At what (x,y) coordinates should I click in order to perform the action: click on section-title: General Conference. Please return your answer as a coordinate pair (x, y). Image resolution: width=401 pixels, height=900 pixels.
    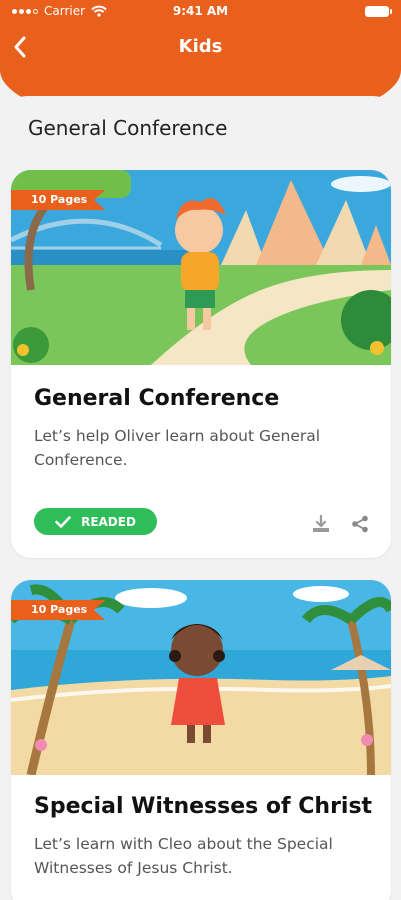
    Looking at the image, I should click on (128, 128).